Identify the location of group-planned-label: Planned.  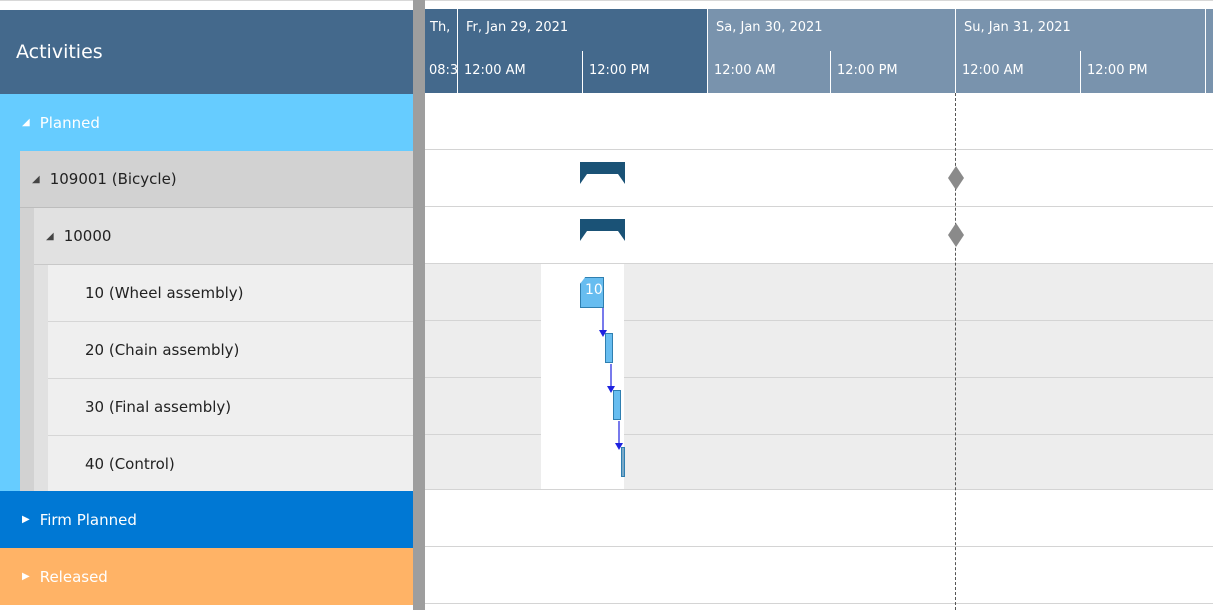
(69, 122).